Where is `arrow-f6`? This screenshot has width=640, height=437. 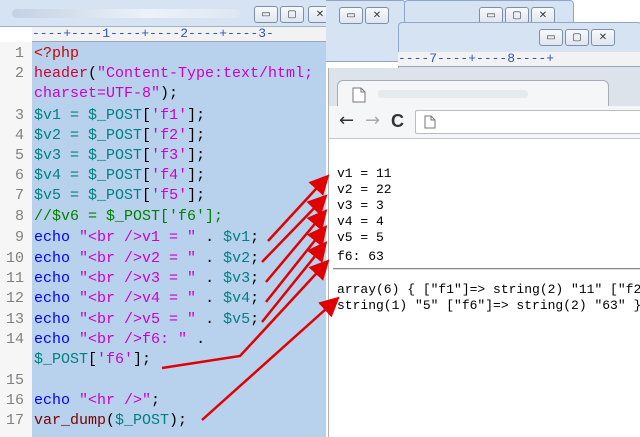 arrow-f6 is located at coordinates (245, 314).